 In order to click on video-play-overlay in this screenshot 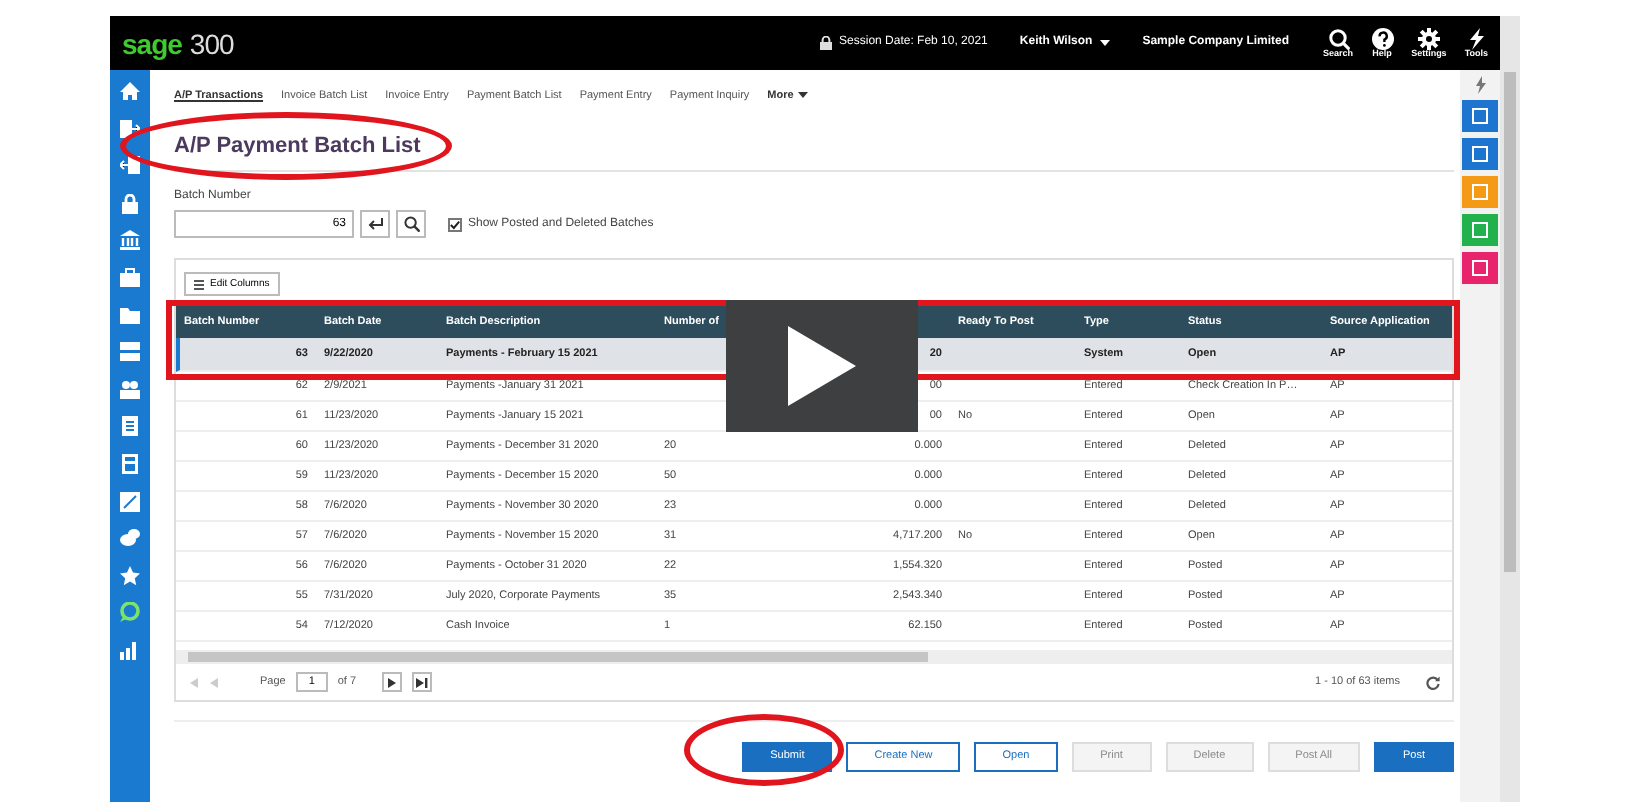, I will do `click(822, 366)`.